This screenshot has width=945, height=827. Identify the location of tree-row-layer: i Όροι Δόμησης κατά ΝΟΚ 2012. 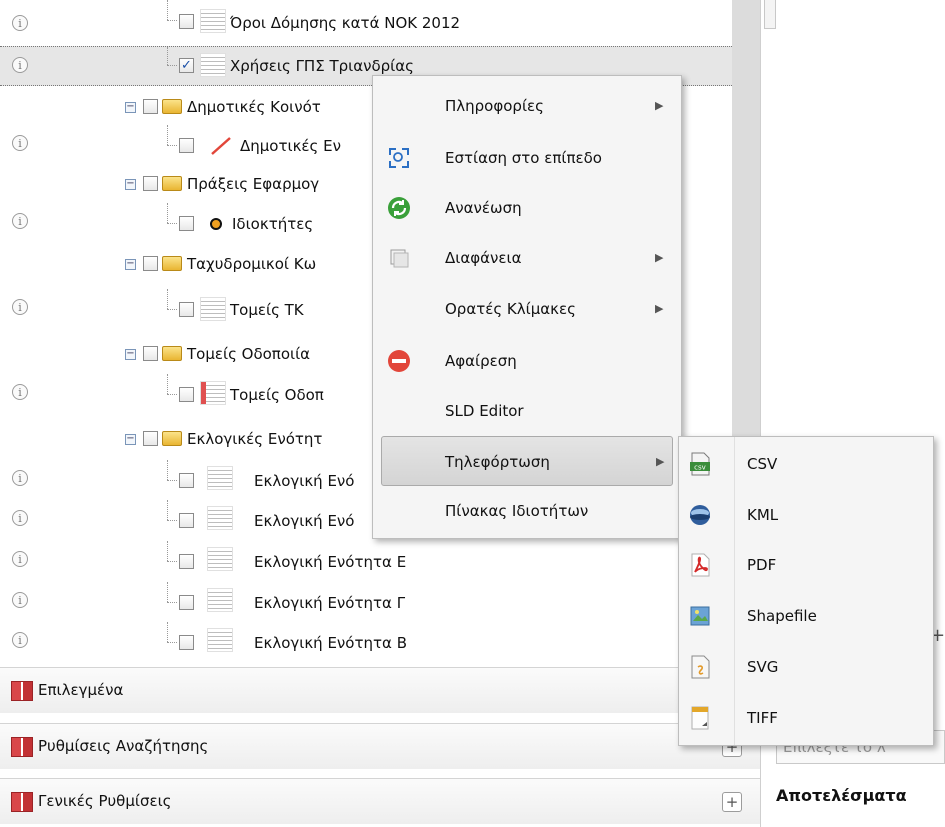
(366, 22).